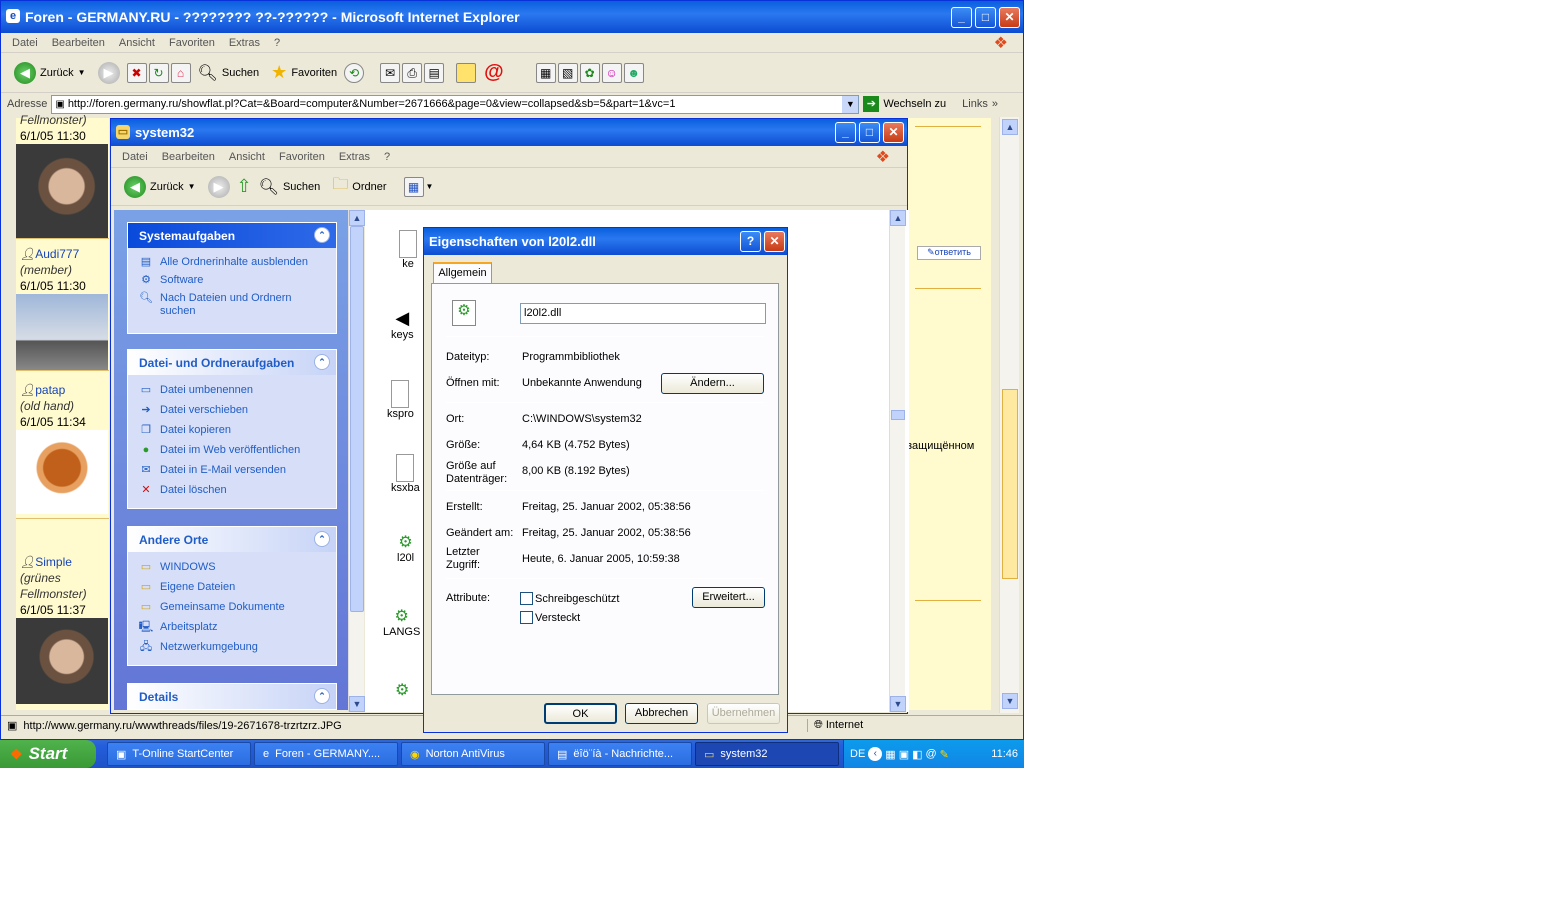 The height and width of the screenshot is (920, 1560). Describe the element at coordinates (179, 754) in the screenshot. I see `task-button: ▣ T-Online StartCenter` at that location.